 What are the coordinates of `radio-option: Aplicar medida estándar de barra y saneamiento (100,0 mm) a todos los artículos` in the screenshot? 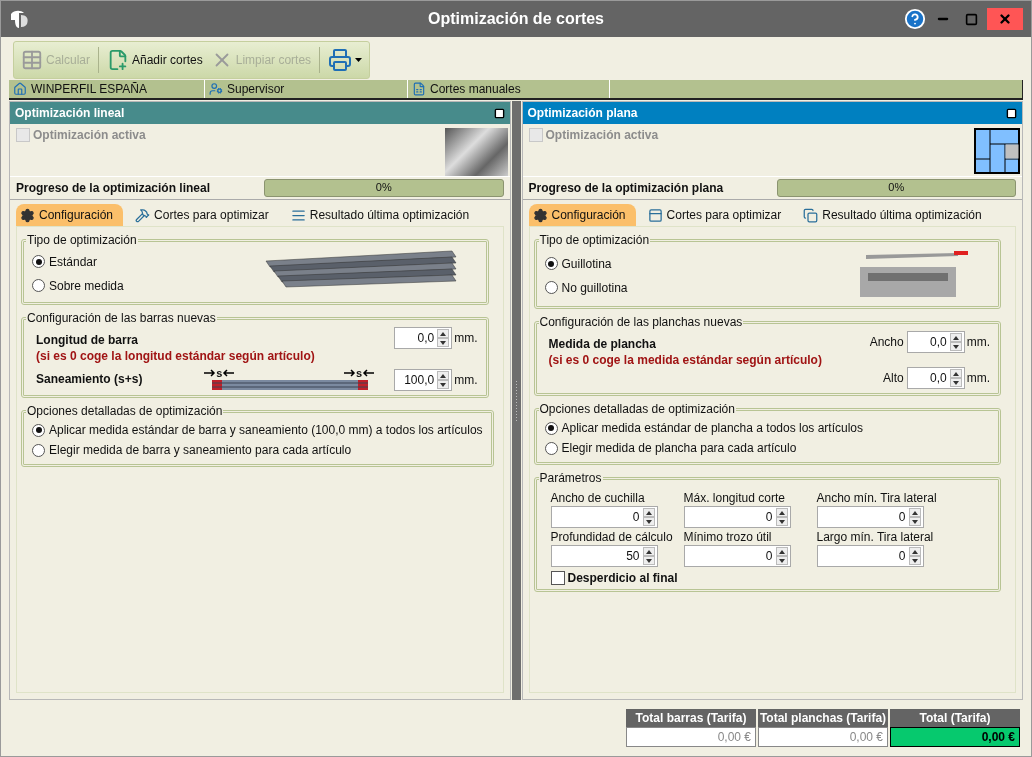 It's located at (257, 430).